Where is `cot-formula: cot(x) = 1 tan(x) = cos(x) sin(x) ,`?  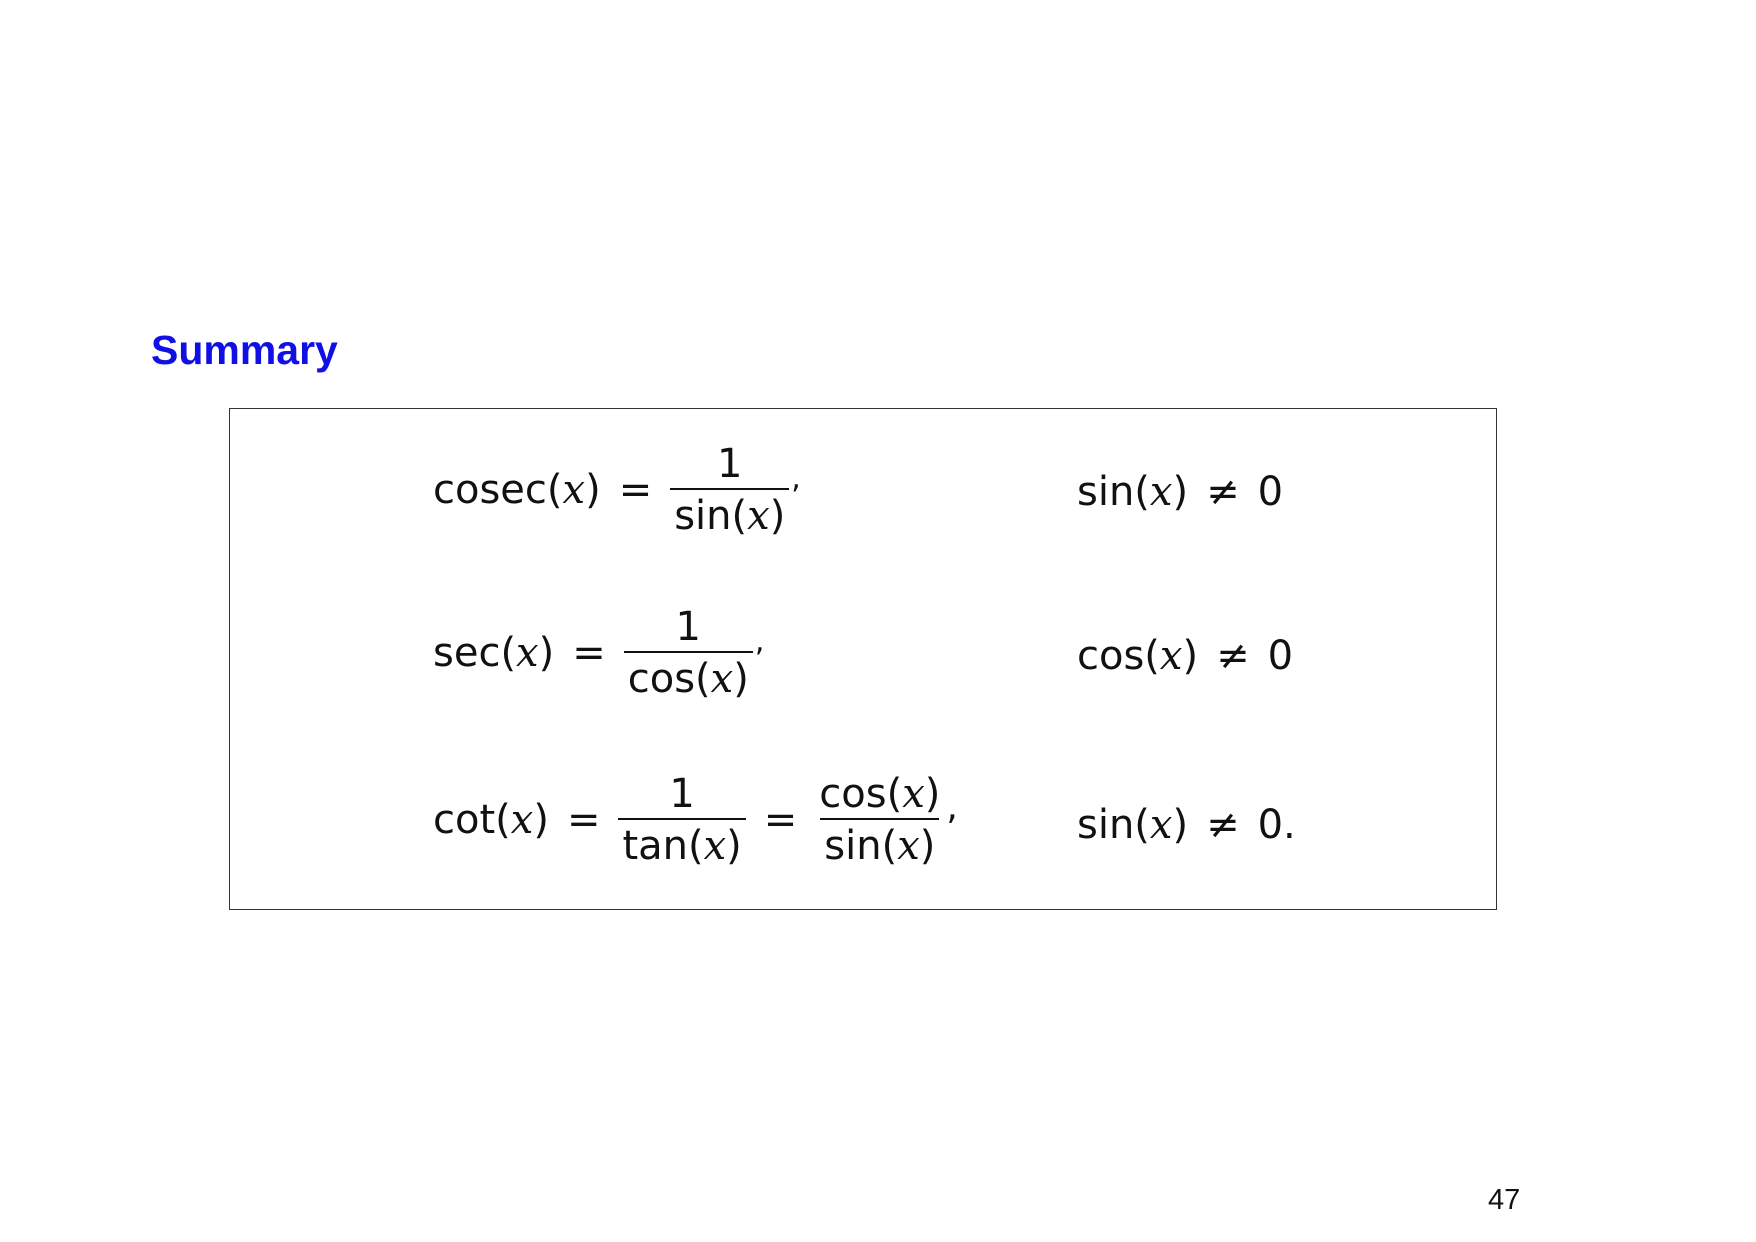 cot-formula: cot(x) = 1 tan(x) = cos(x) sin(x) , is located at coordinates (695, 820).